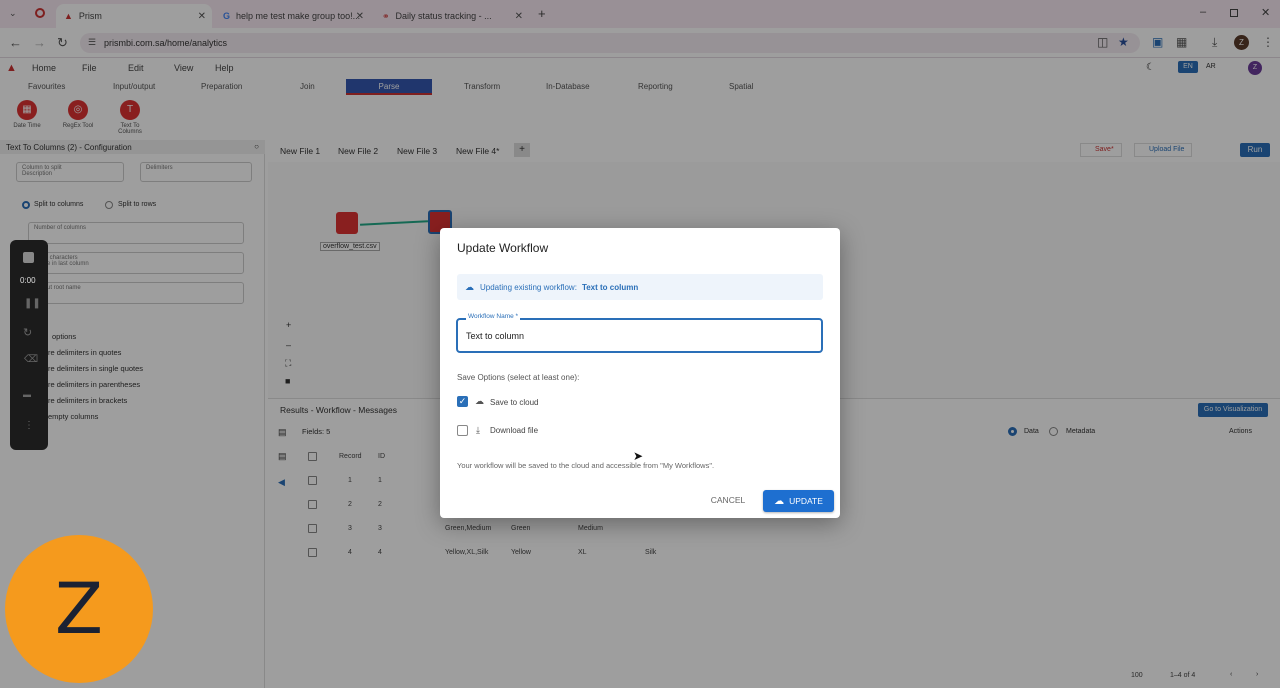 The width and height of the screenshot is (1280, 688). What do you see at coordinates (462, 401) in the screenshot?
I see `save-to-cloud-checkbox: ✓` at bounding box center [462, 401].